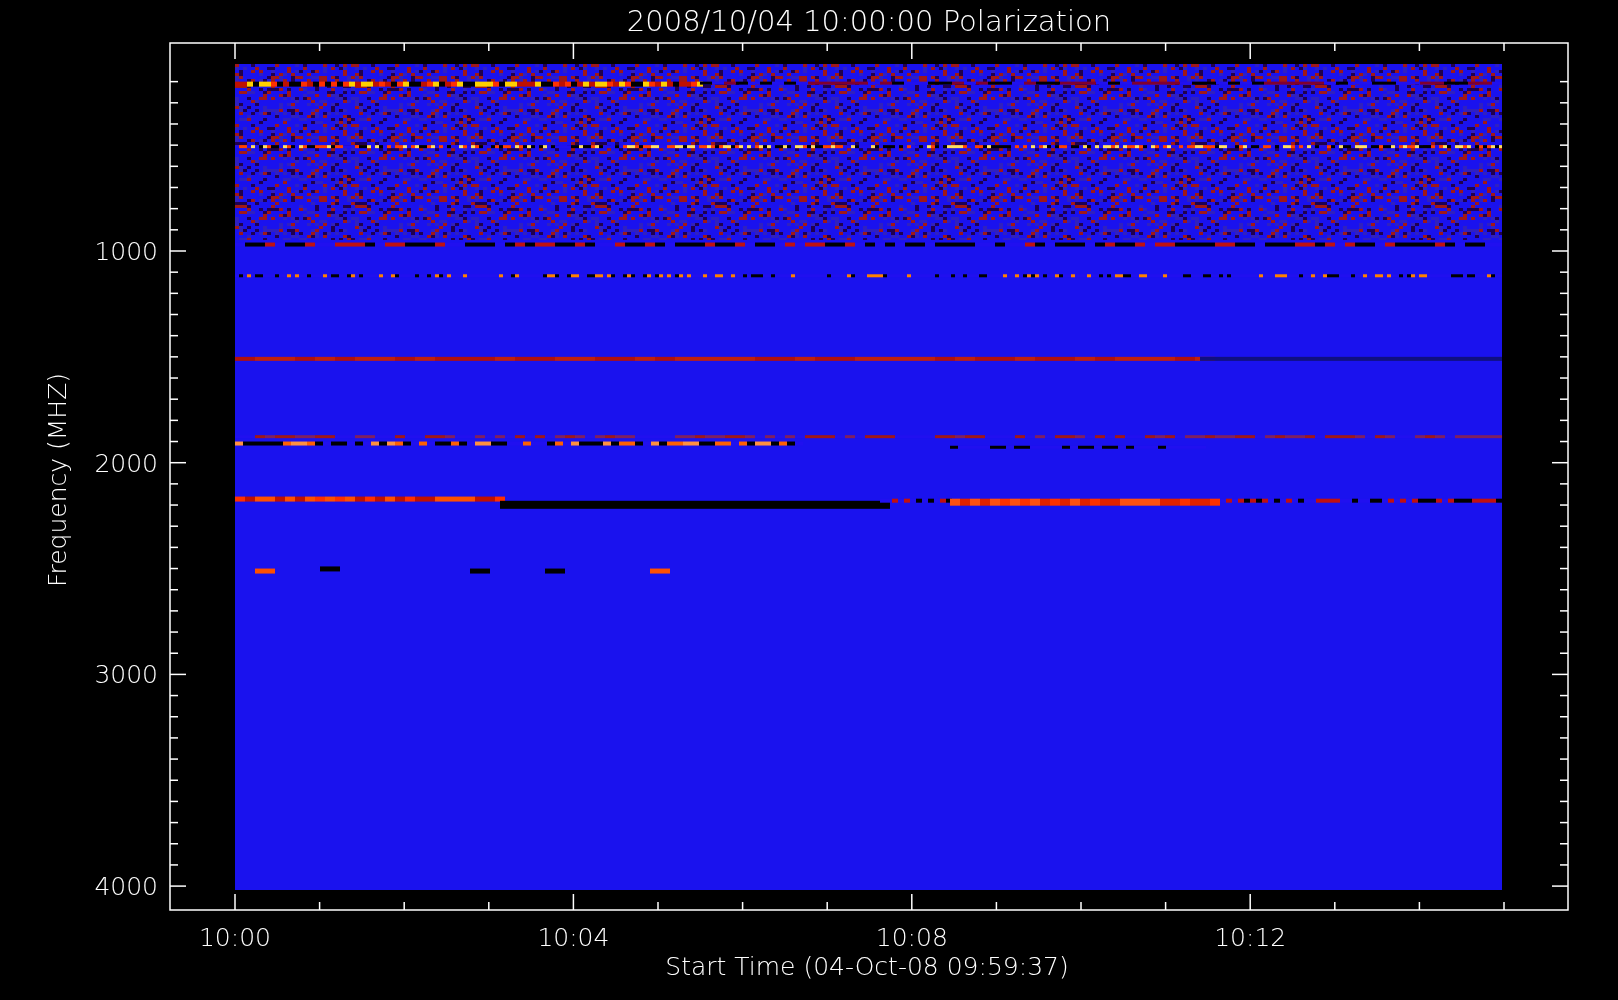 Image resolution: width=1618 pixels, height=1000 pixels. Describe the element at coordinates (911, 937) in the screenshot. I see `x-tick-label: 10:08` at that location.